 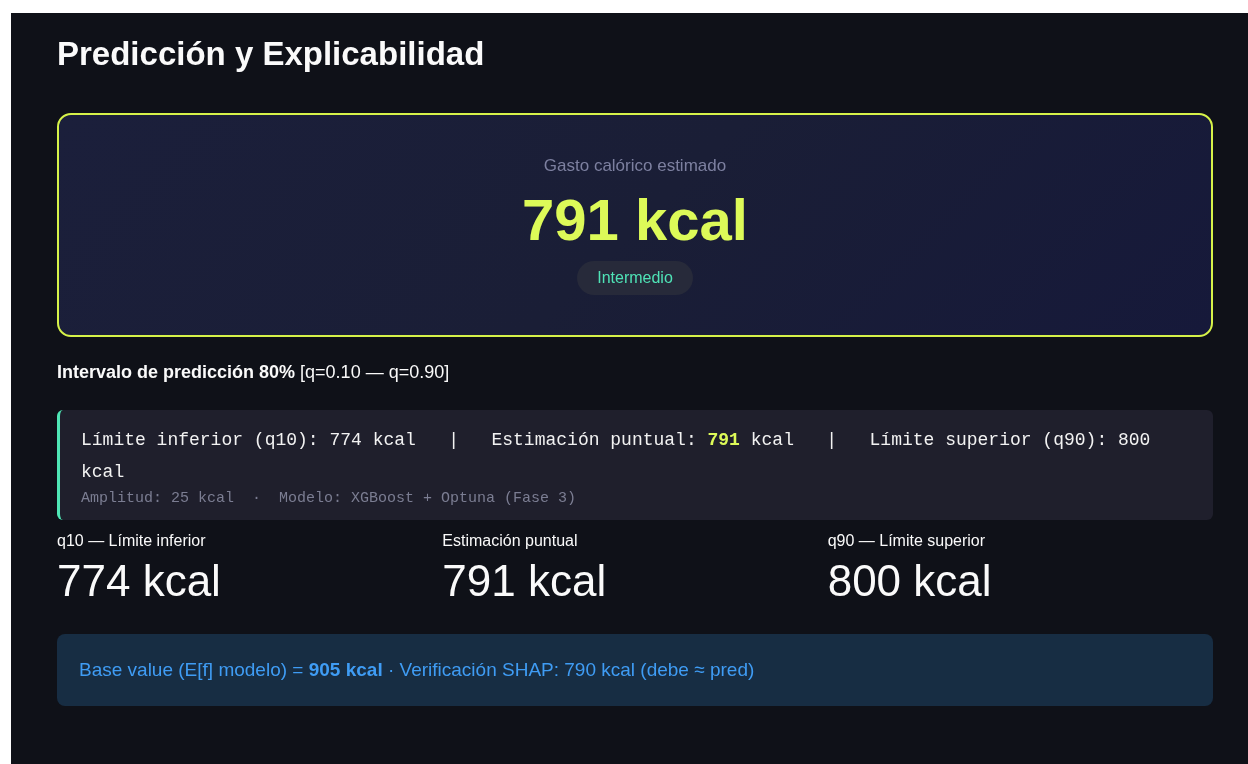 What do you see at coordinates (635, 277) in the screenshot?
I see `level-badge: Intermedio` at bounding box center [635, 277].